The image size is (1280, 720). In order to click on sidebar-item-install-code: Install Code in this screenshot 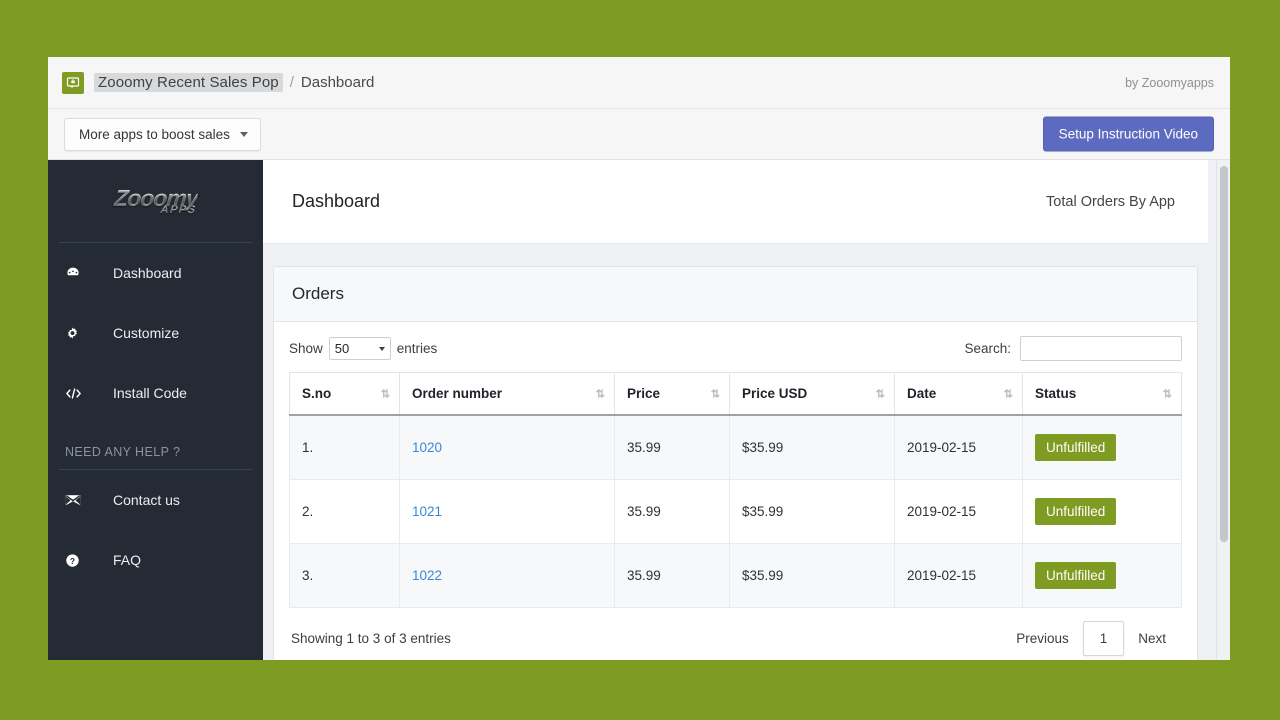, I will do `click(155, 393)`.